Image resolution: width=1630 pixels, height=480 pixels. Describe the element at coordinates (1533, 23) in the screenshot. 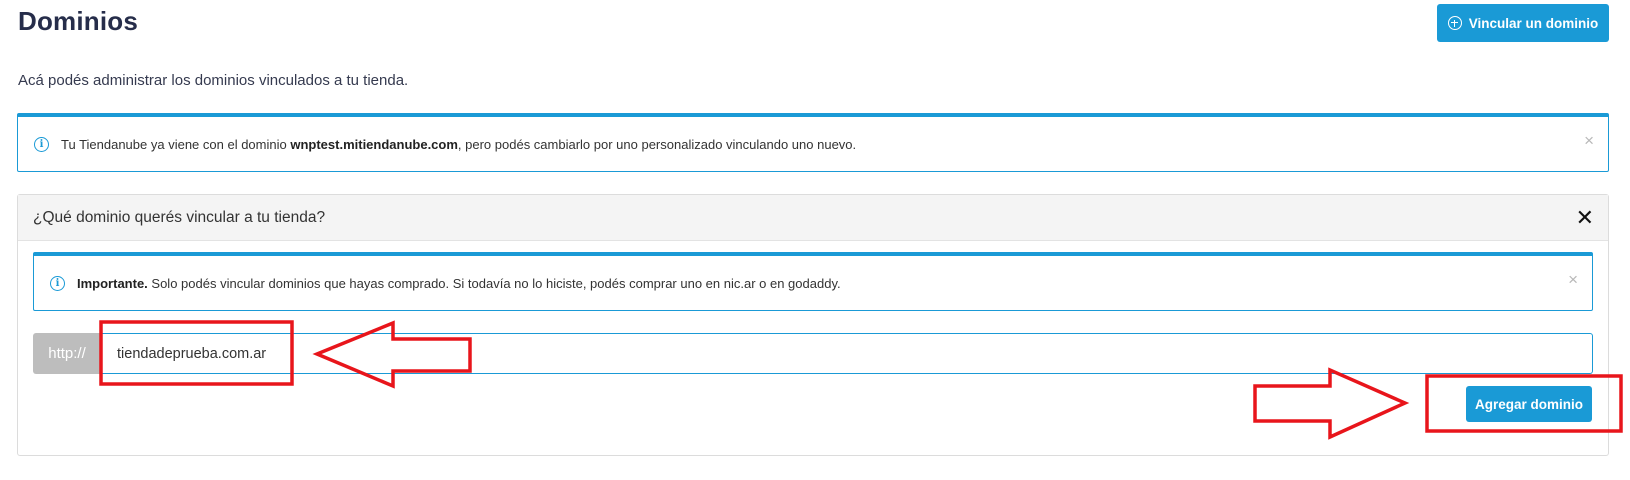

I see `link-domain-button-label: Vincular un dominio` at that location.